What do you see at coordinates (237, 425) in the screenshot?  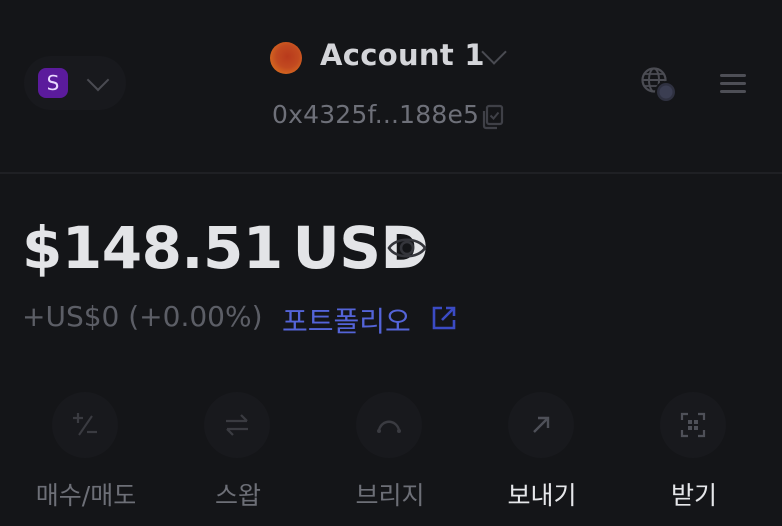 I see `swap-arrows-icon` at bounding box center [237, 425].